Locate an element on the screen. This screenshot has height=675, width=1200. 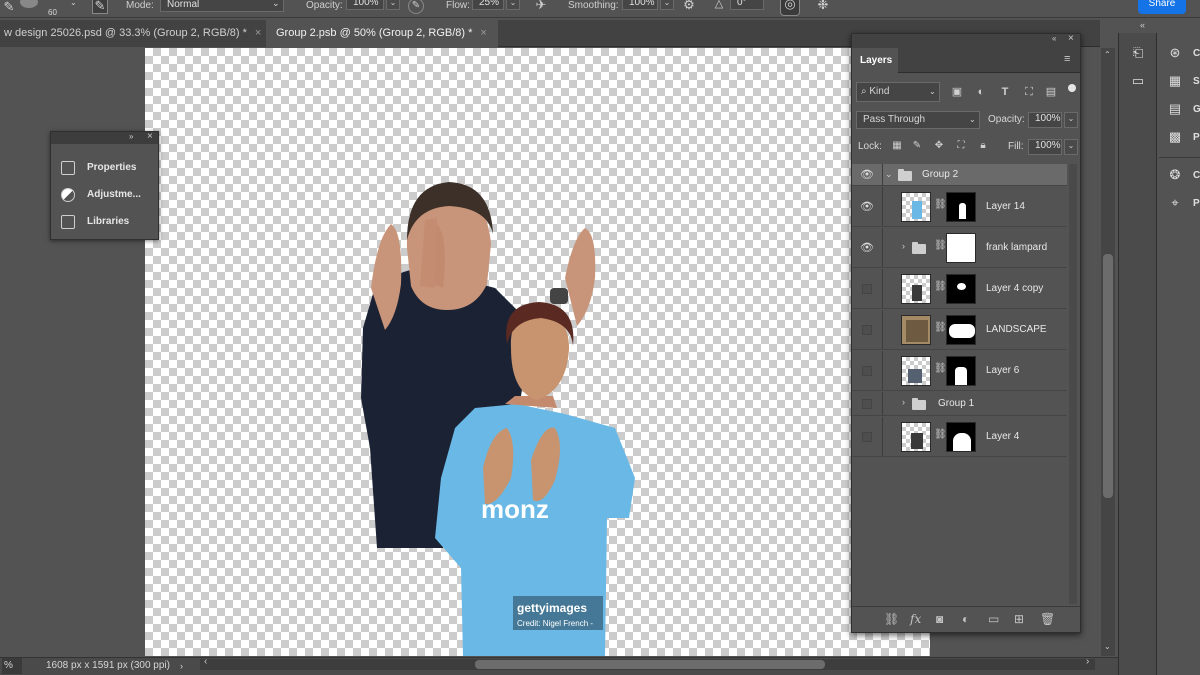
lock-position-icon: ✥ is located at coordinates (939, 147).